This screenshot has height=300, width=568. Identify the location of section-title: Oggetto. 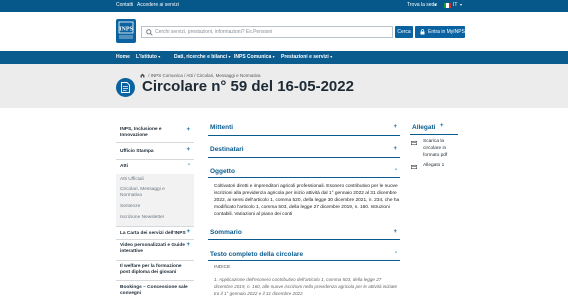
(222, 171).